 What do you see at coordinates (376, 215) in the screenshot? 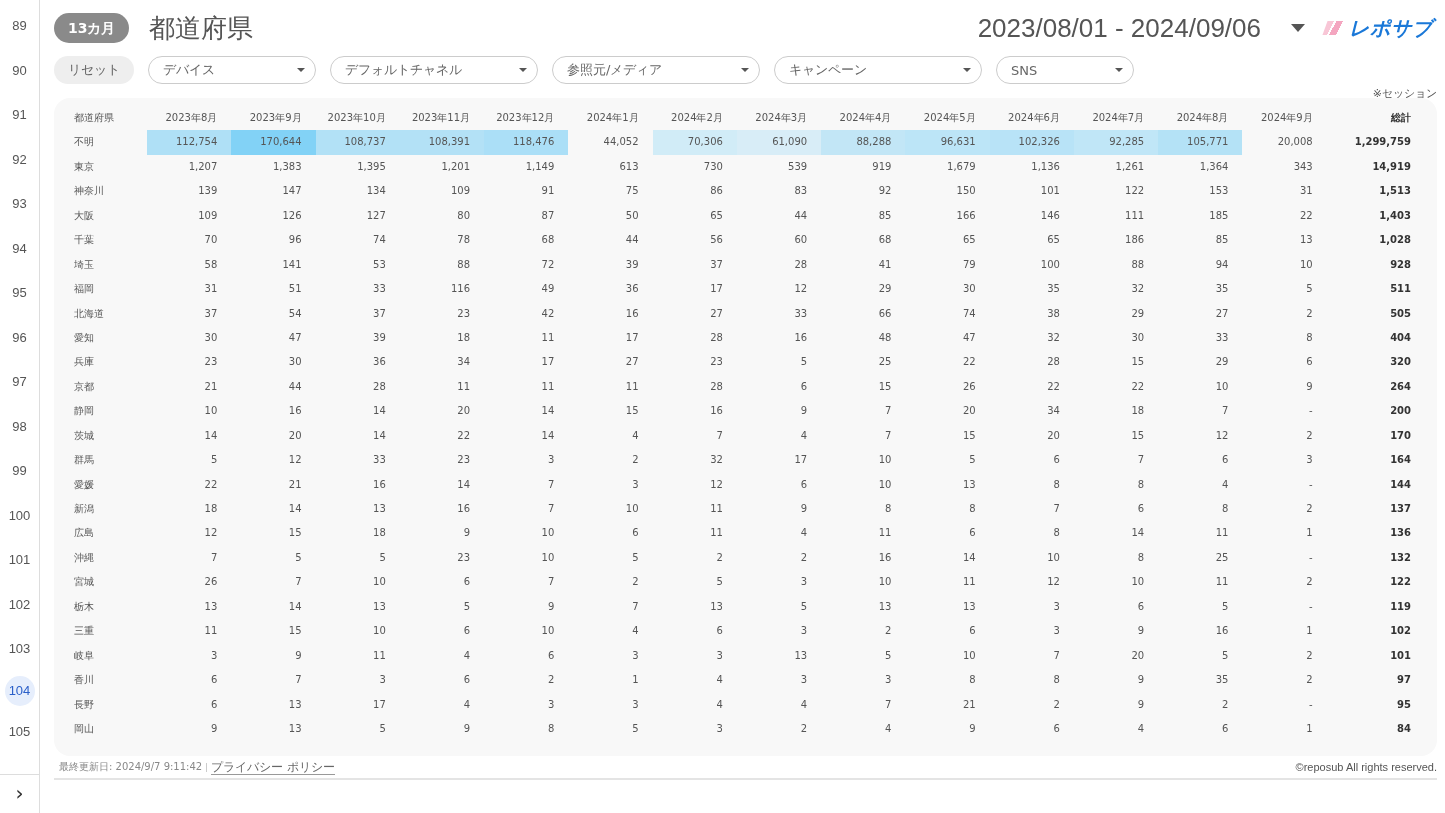
I see `table-cell-text: 127` at bounding box center [376, 215].